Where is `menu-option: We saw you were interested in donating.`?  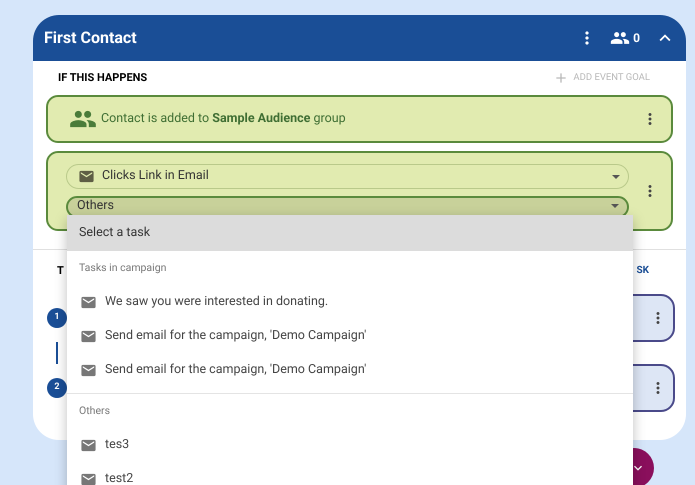
menu-option: We saw you were interested in donating. is located at coordinates (350, 302).